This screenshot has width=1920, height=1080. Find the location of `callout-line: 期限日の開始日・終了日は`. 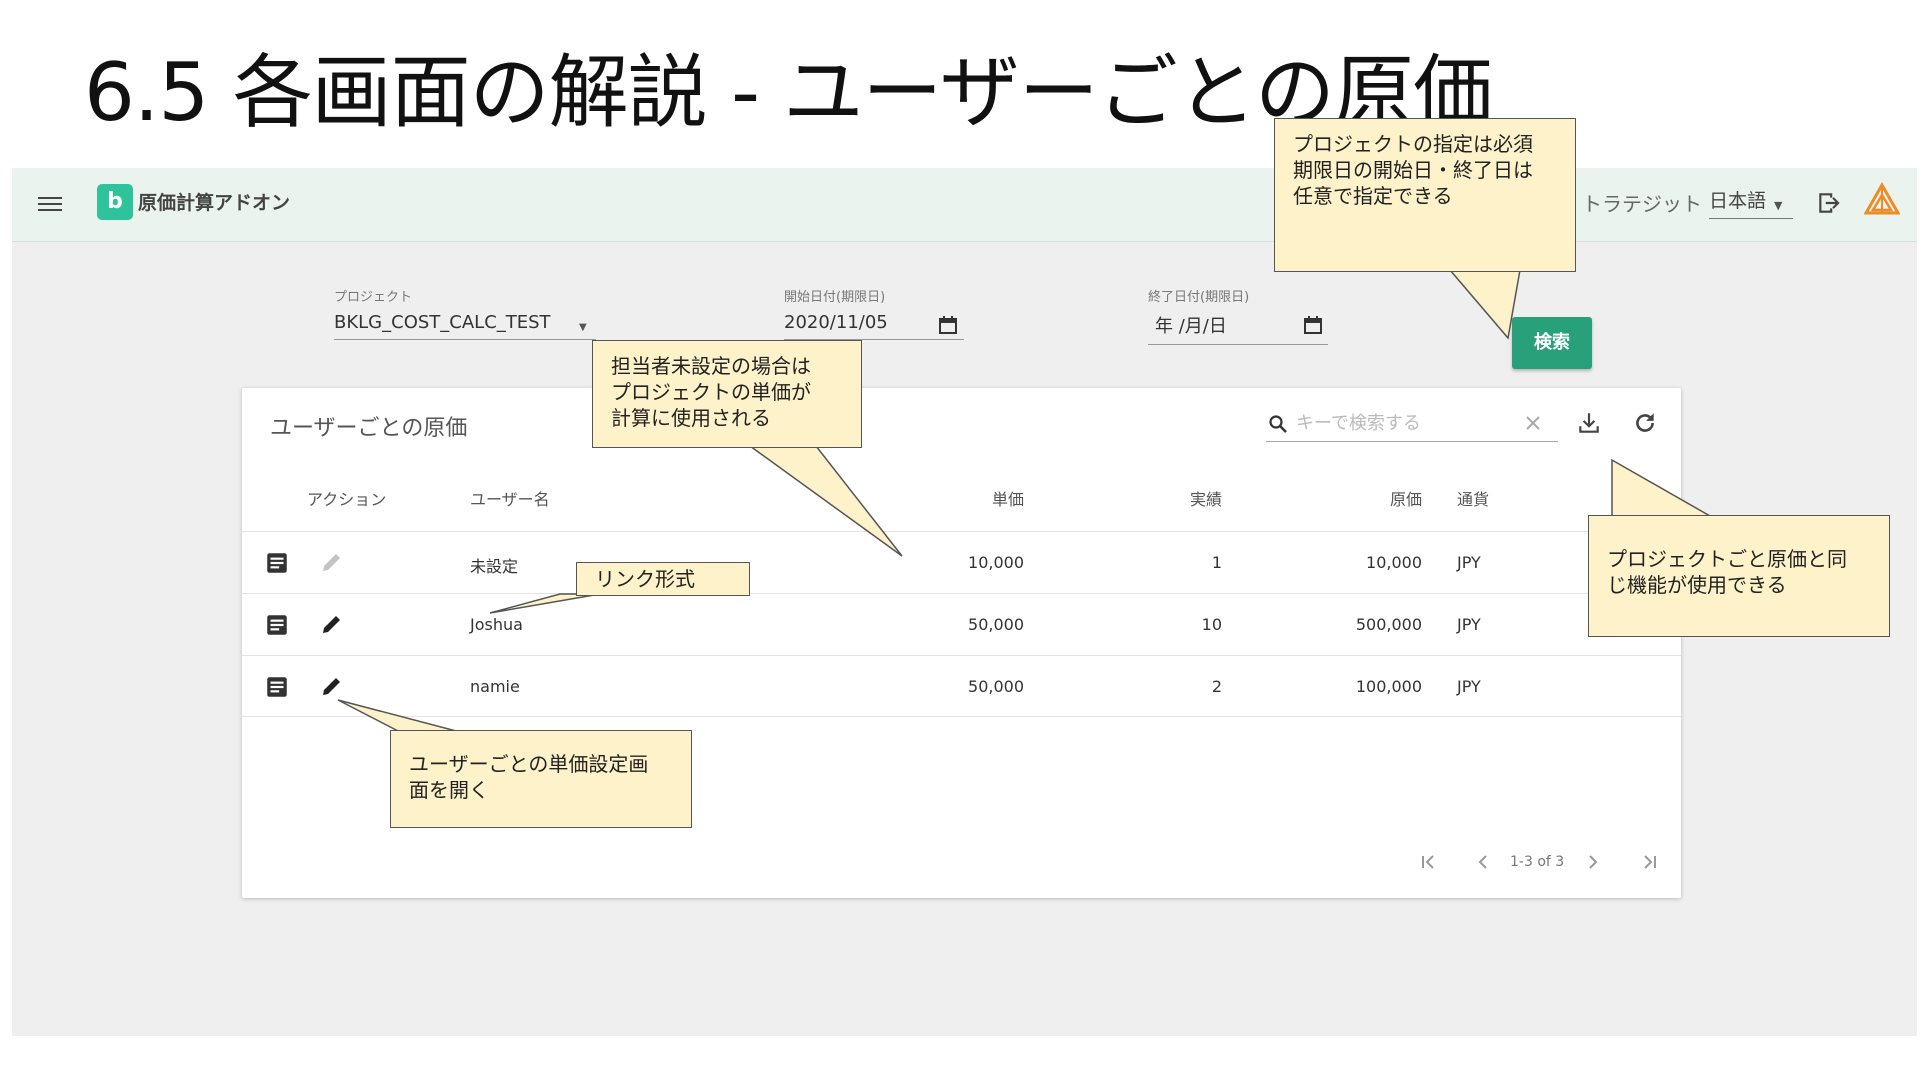

callout-line: 期限日の開始日・終了日は is located at coordinates (1413, 170).